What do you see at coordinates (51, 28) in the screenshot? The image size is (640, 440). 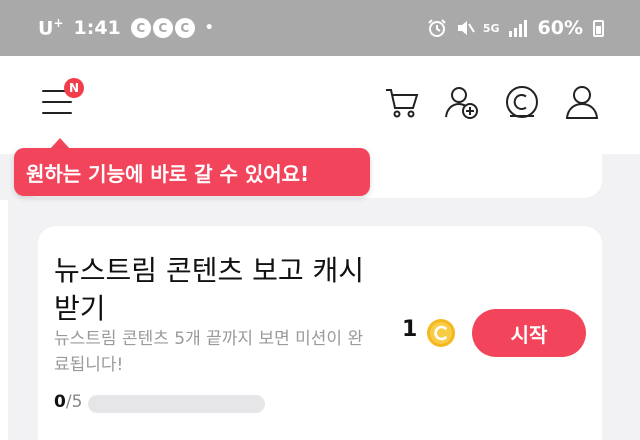 I see `carrier-label: U+` at bounding box center [51, 28].